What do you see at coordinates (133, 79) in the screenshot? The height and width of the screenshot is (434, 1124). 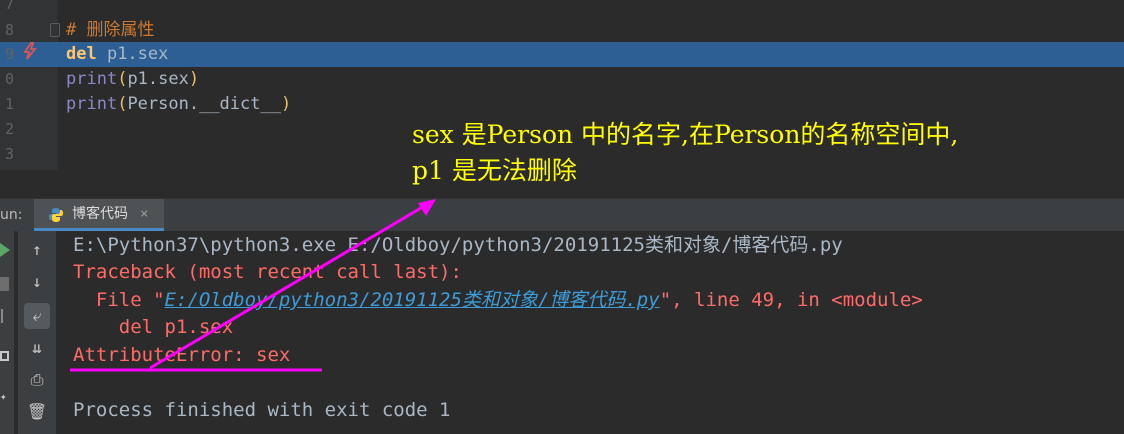 I see `code-text: print(p1.sex)` at bounding box center [133, 79].